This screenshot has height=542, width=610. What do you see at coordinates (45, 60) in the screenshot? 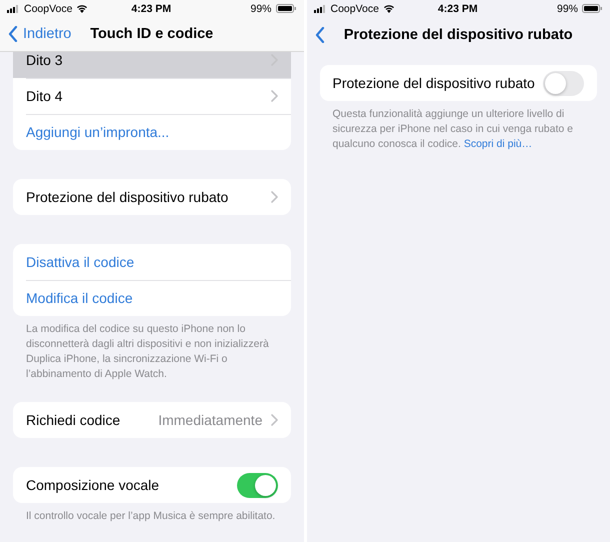
I see `row-label: Dito 3` at bounding box center [45, 60].